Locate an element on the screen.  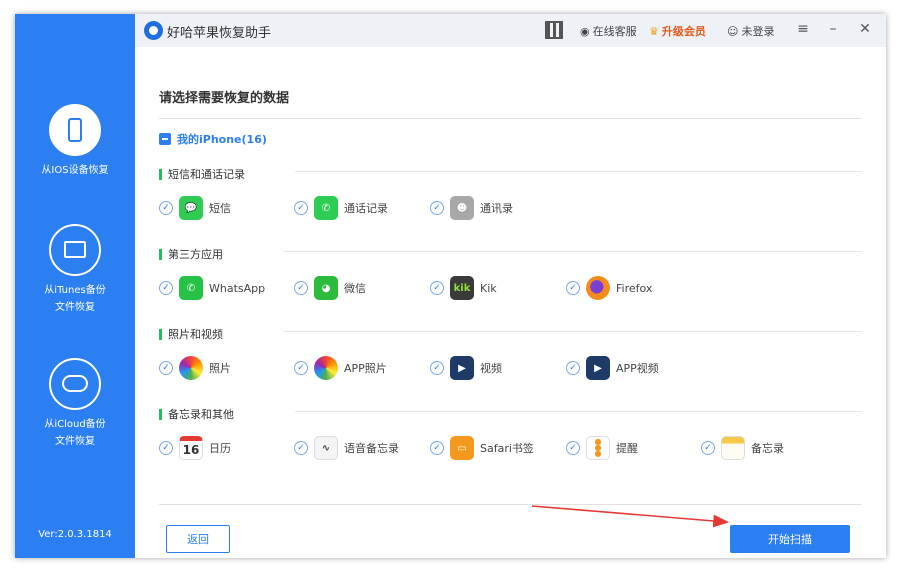
annotation-arrow is located at coordinates (630, 516).